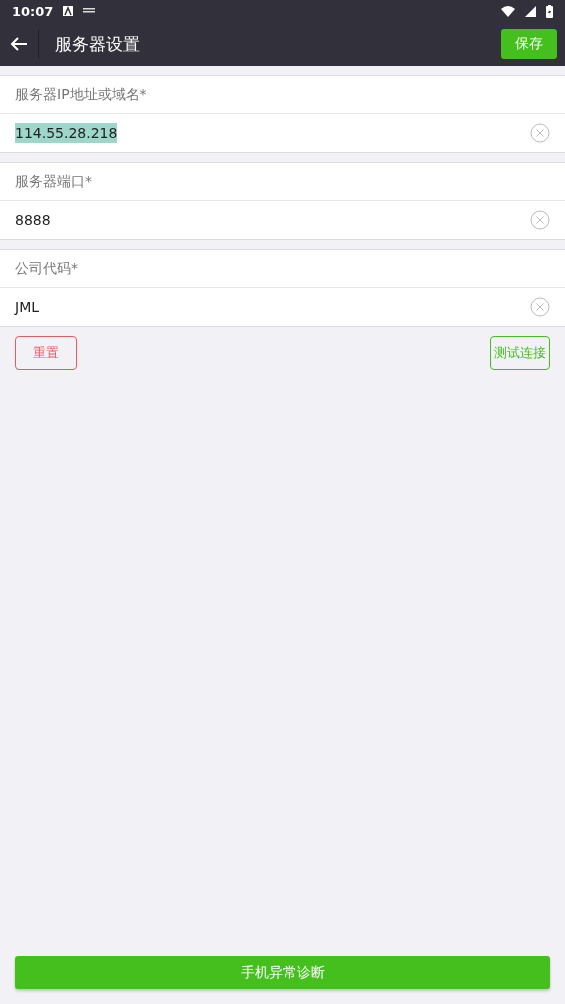  What do you see at coordinates (508, 11) in the screenshot?
I see `wifi-icon` at bounding box center [508, 11].